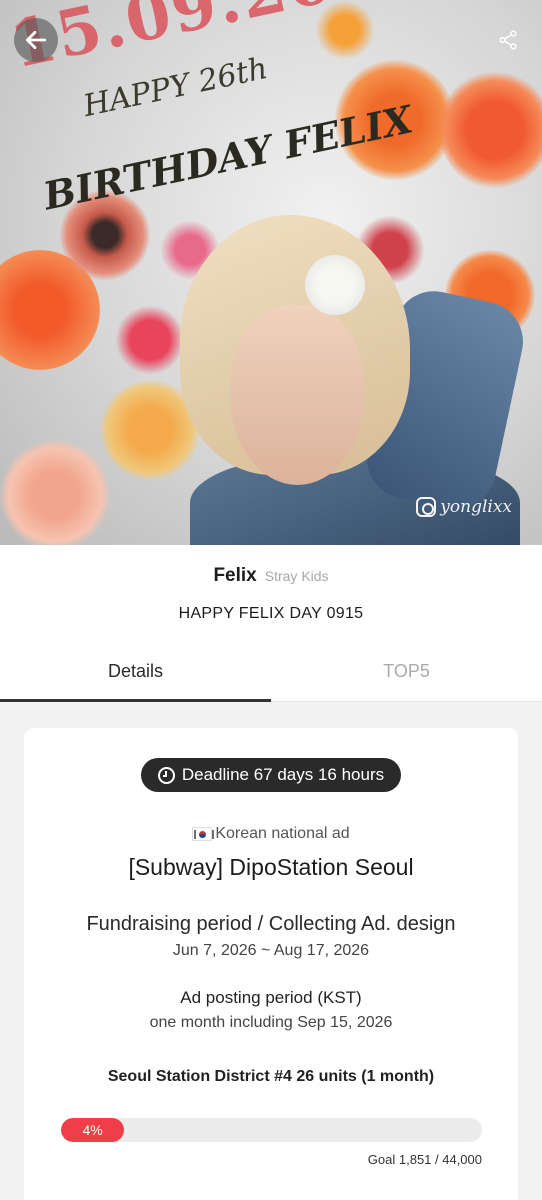 Image resolution: width=542 pixels, height=1200 pixels. Describe the element at coordinates (135, 673) in the screenshot. I see `tab-details: Details` at that location.